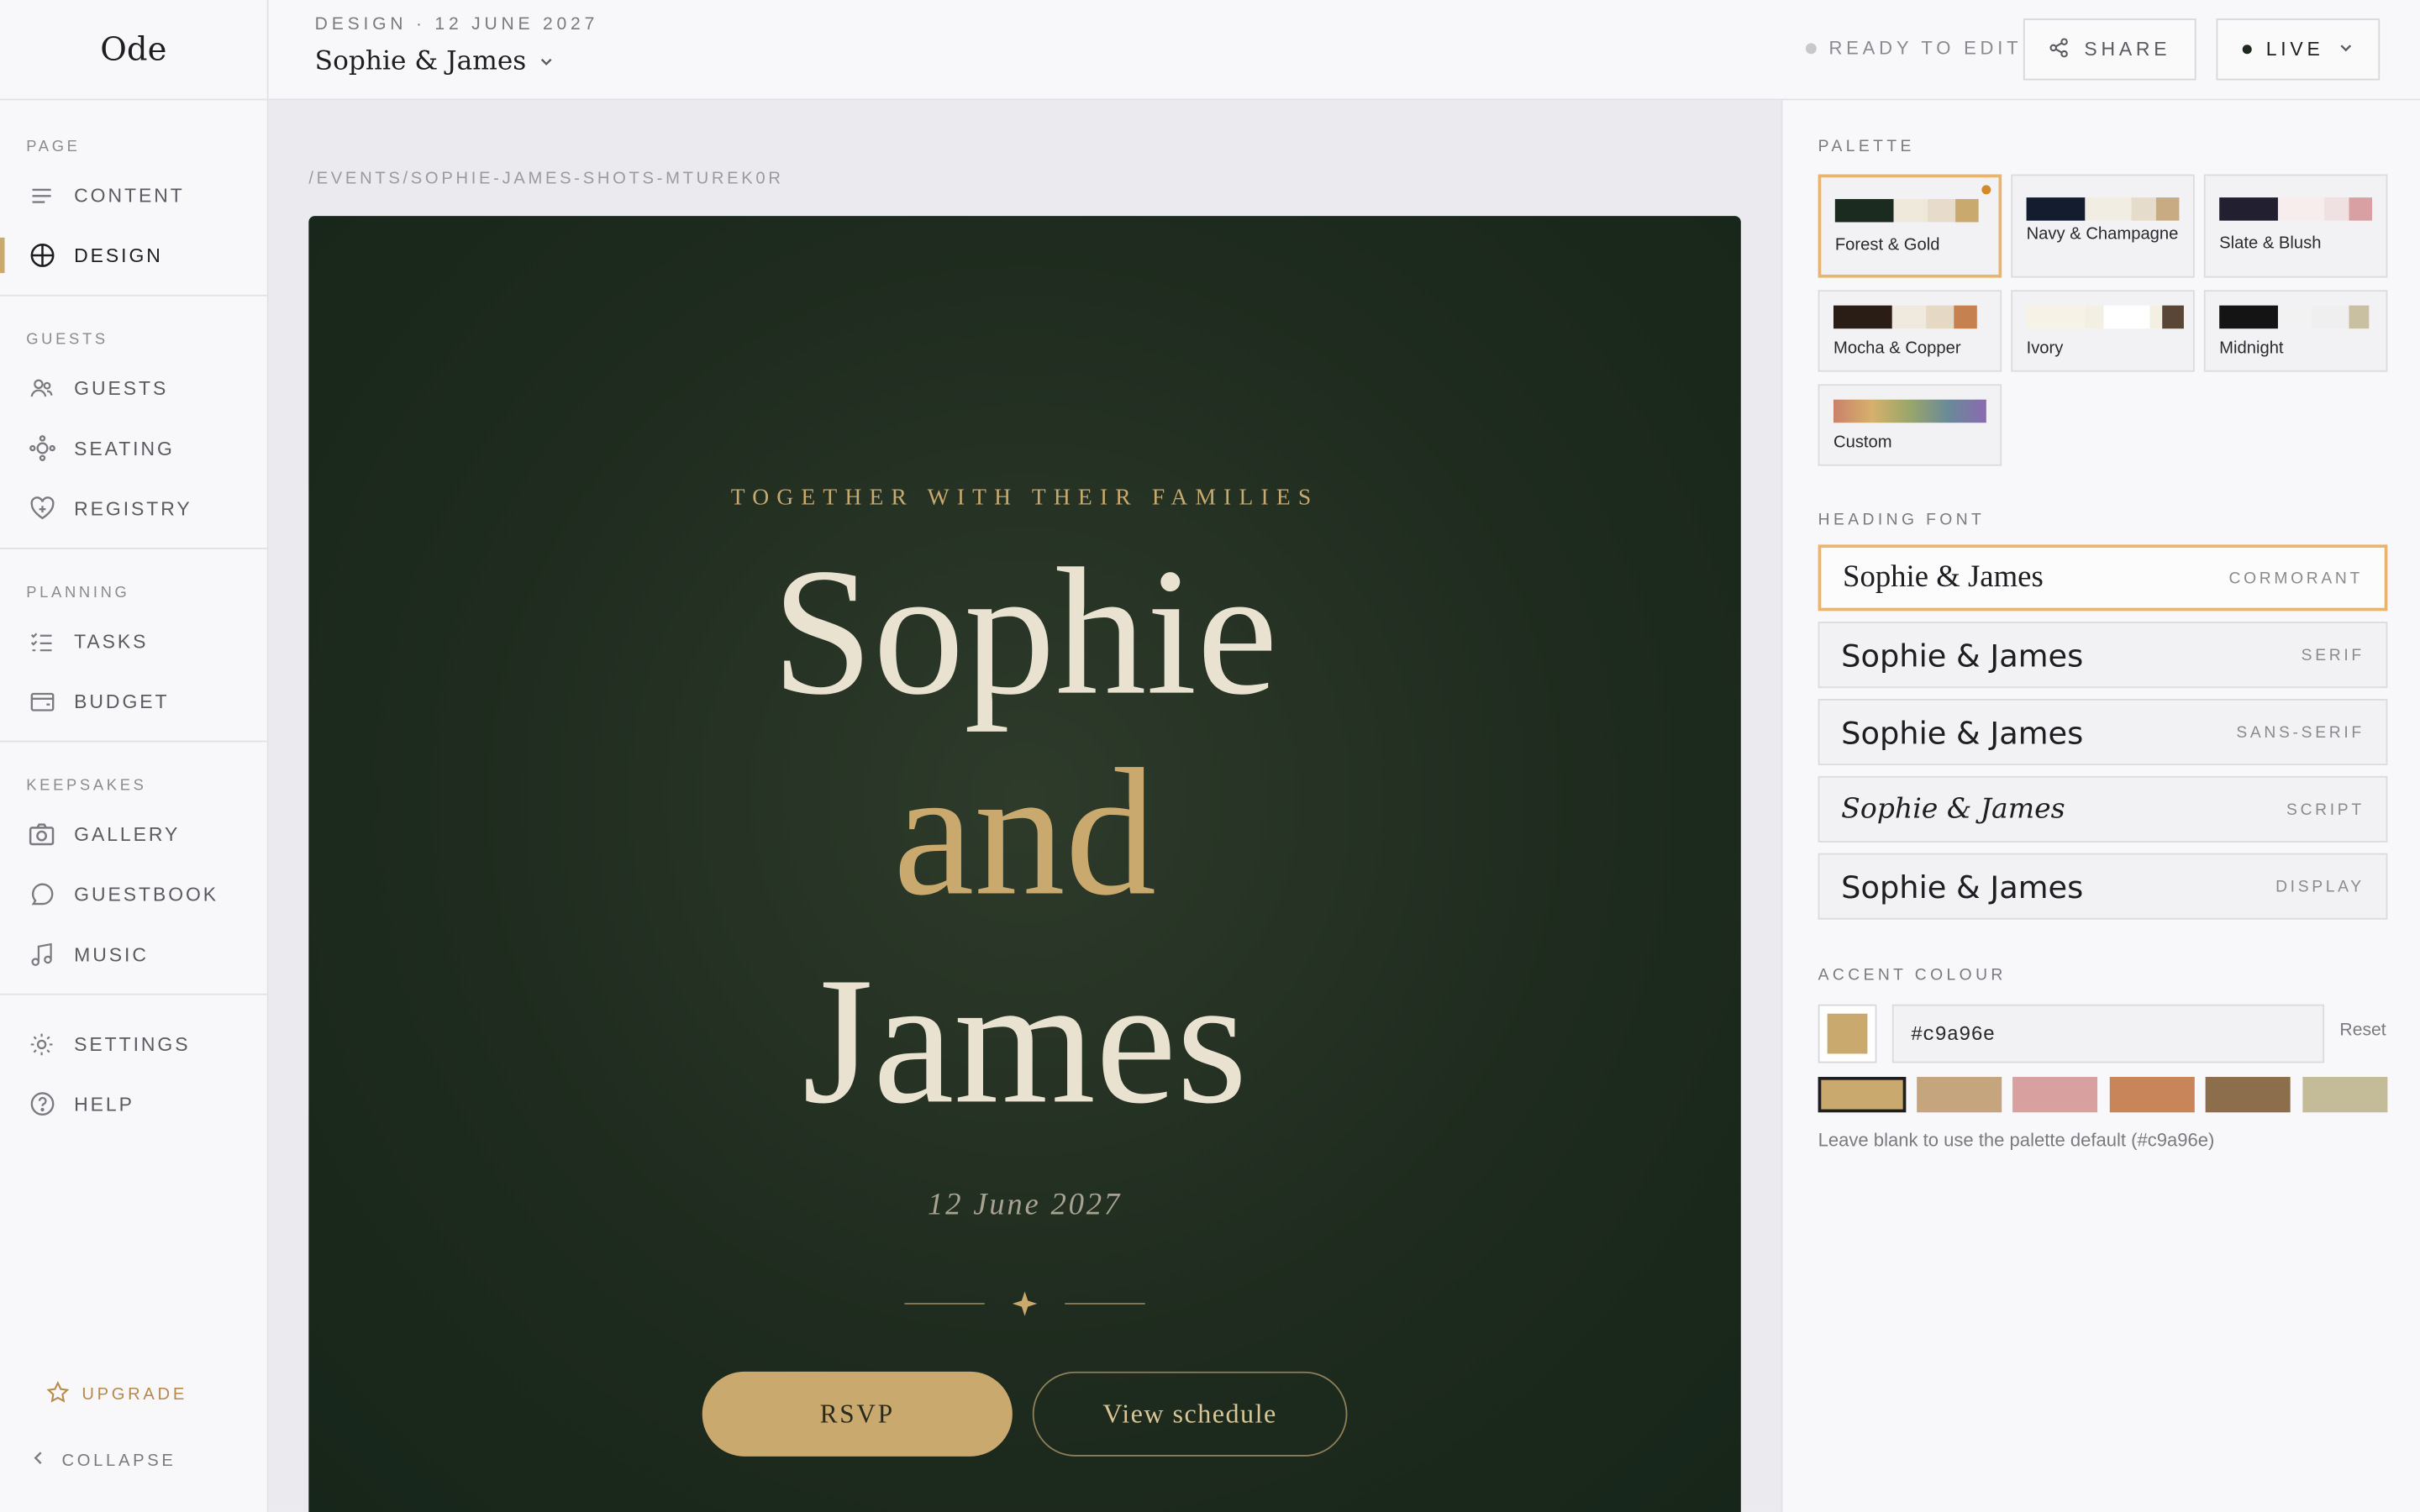  What do you see at coordinates (1913, 974) in the screenshot?
I see `accent-colour-title: ACCENT COLOUR` at bounding box center [1913, 974].